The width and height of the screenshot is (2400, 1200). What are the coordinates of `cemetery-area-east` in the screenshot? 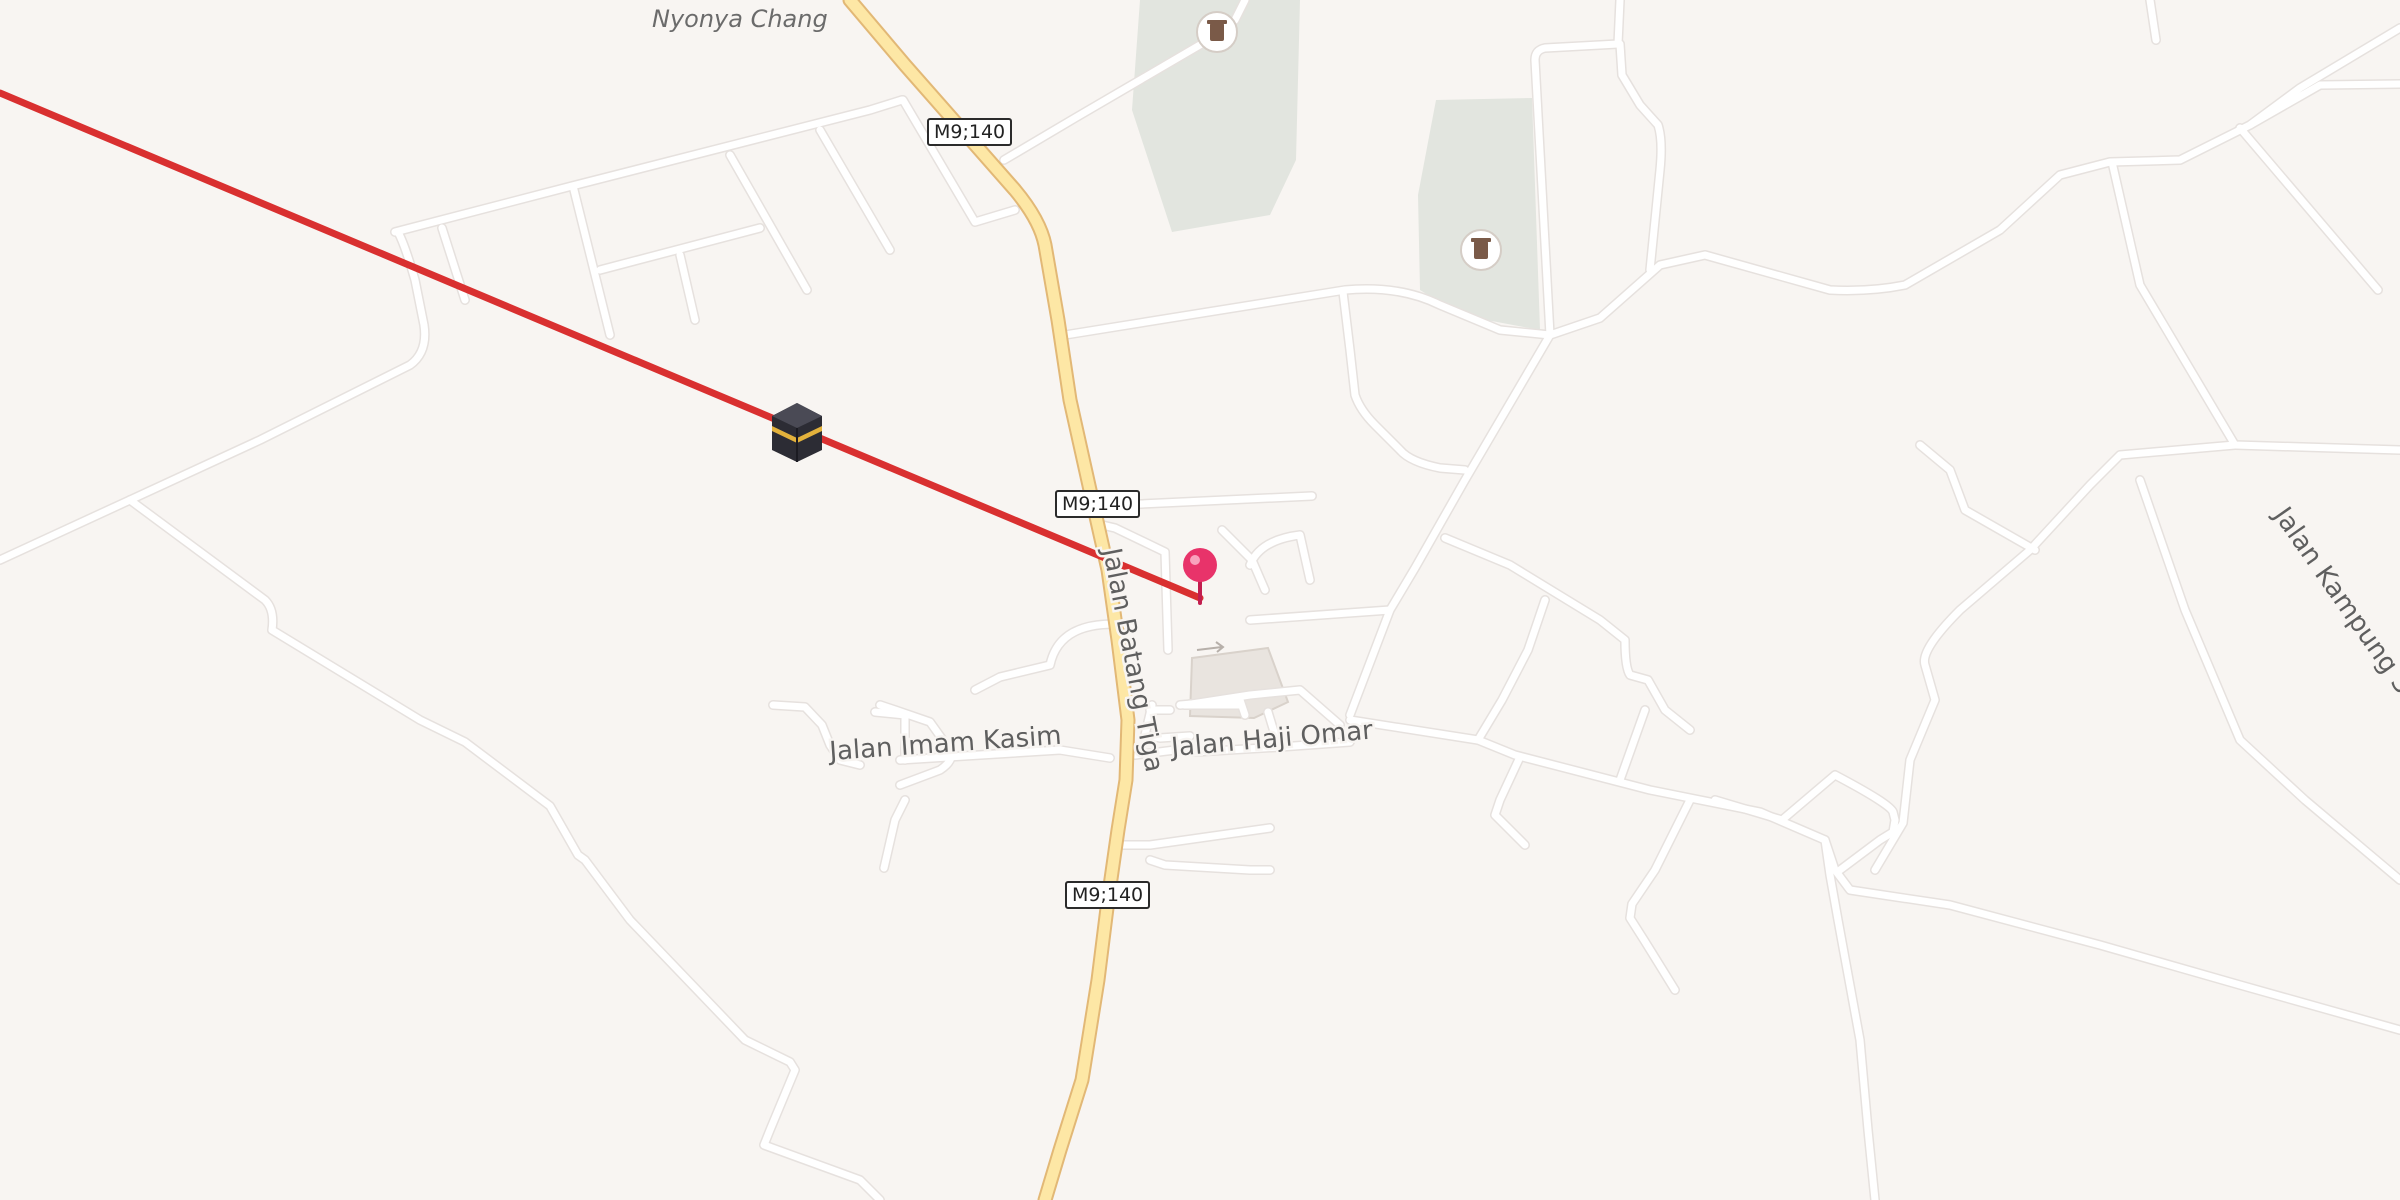 It's located at (1479, 214).